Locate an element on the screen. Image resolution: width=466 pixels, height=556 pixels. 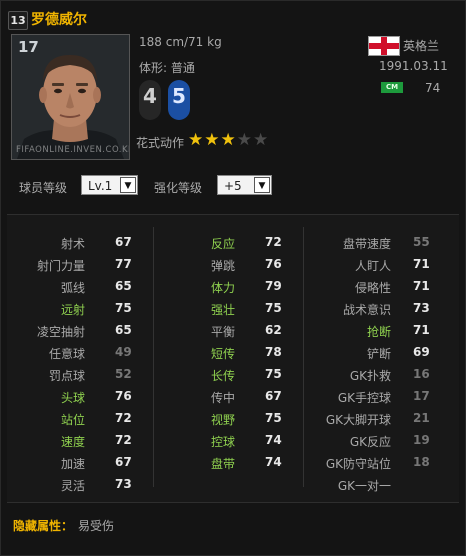
stat-row: 射术 67 is located at coordinates (77, 242).